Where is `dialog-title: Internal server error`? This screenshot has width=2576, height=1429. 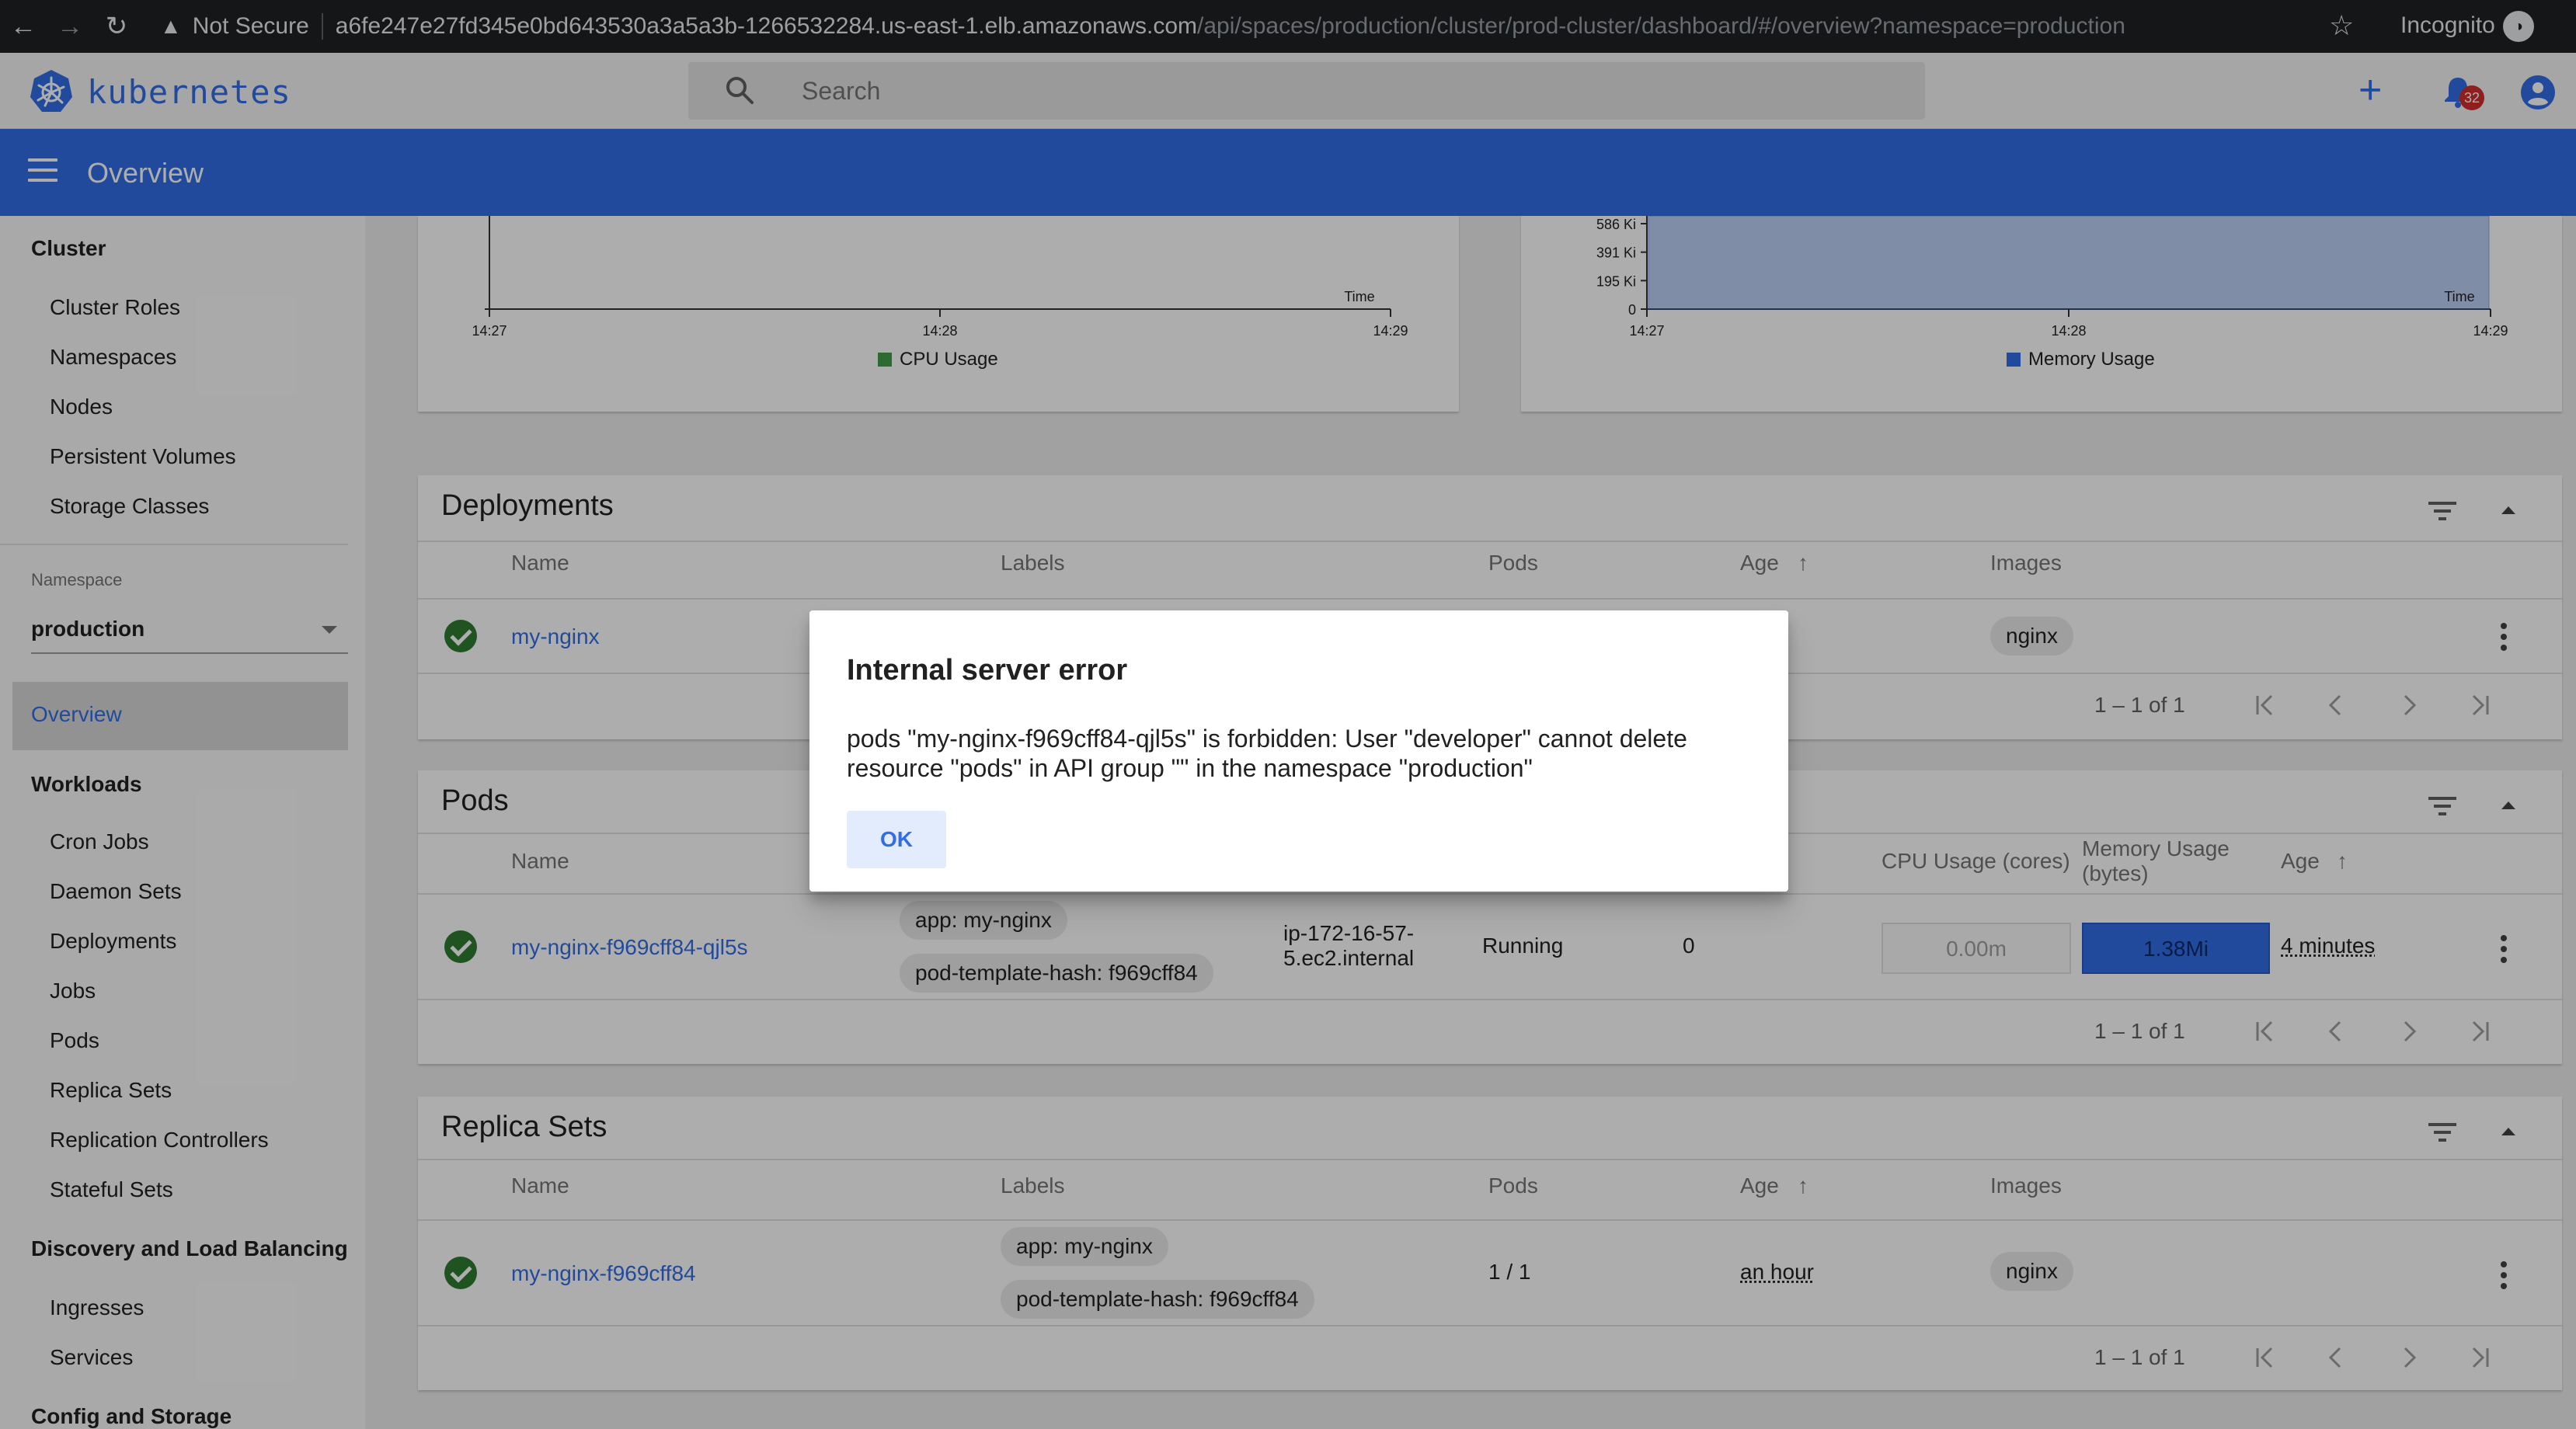 dialog-title: Internal server error is located at coordinates (988, 670).